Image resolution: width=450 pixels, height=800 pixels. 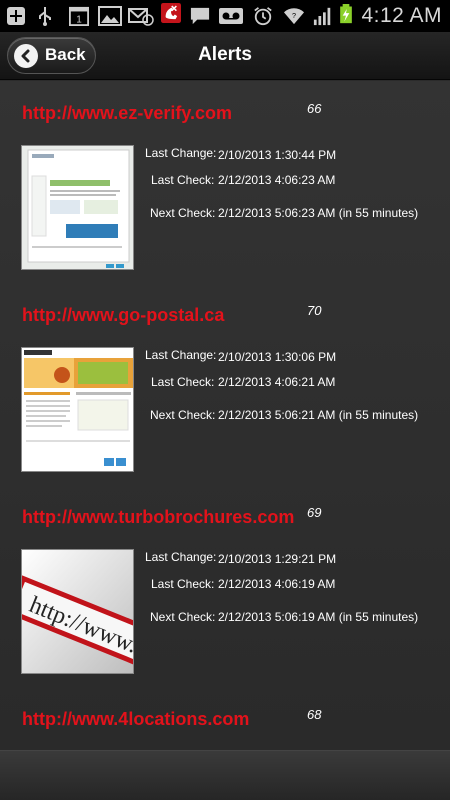 What do you see at coordinates (277, 382) in the screenshot?
I see `last-check-value: 2/12/2013 4:06:21 AM` at bounding box center [277, 382].